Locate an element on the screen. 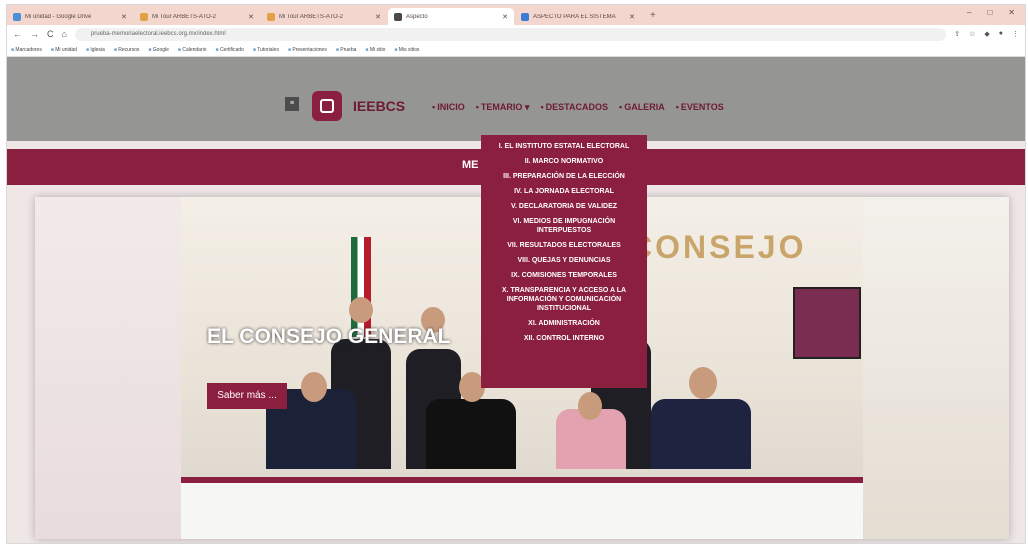 The height and width of the screenshot is (548, 1028). brand-name: IEEBCS is located at coordinates (379, 106).